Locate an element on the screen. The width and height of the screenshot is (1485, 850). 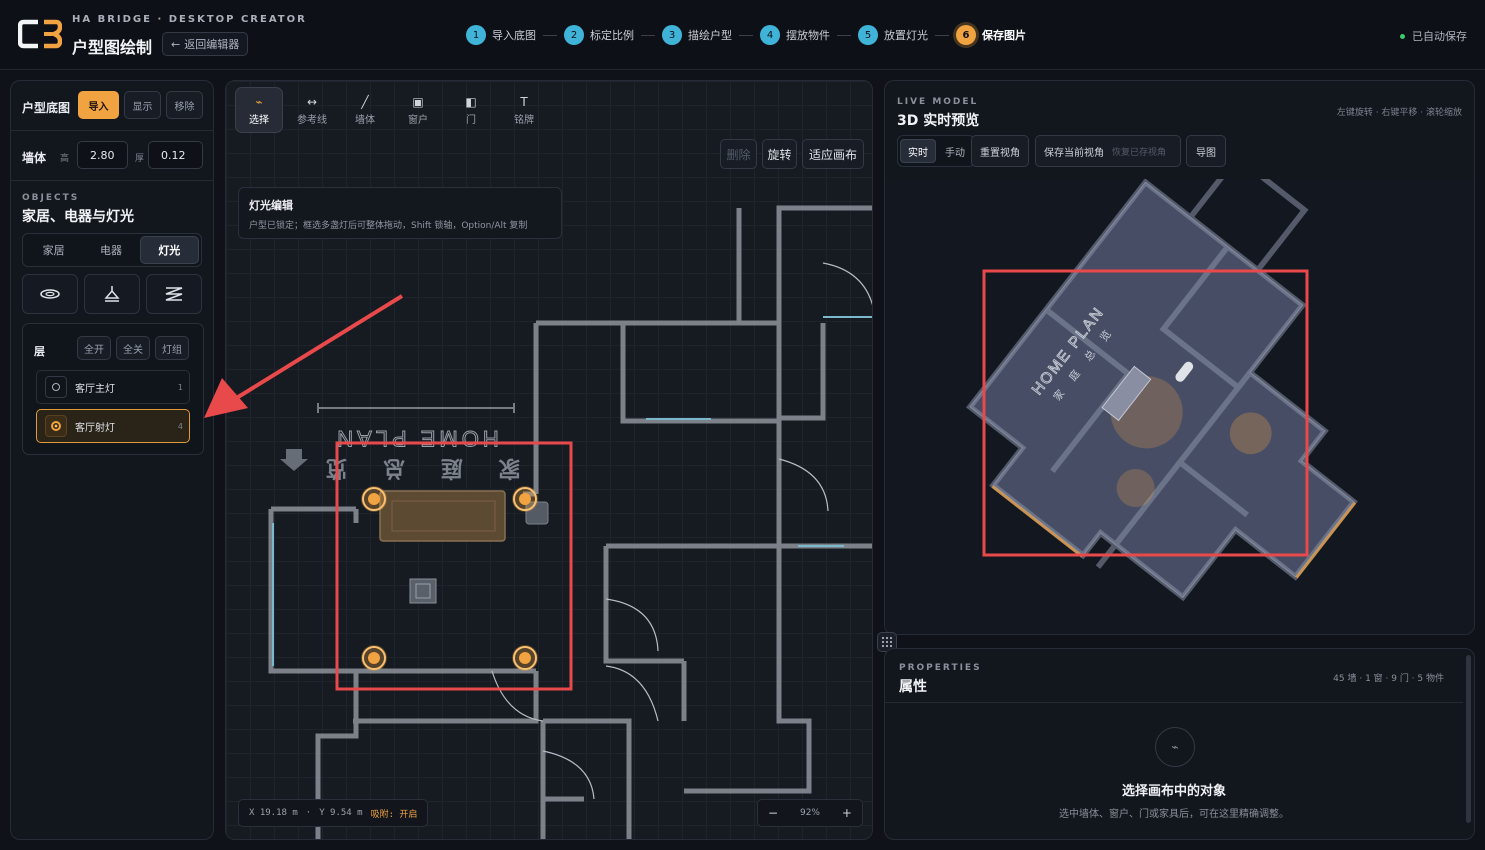
restore-view-button: 恢复已存视角 is located at coordinates (1139, 151).